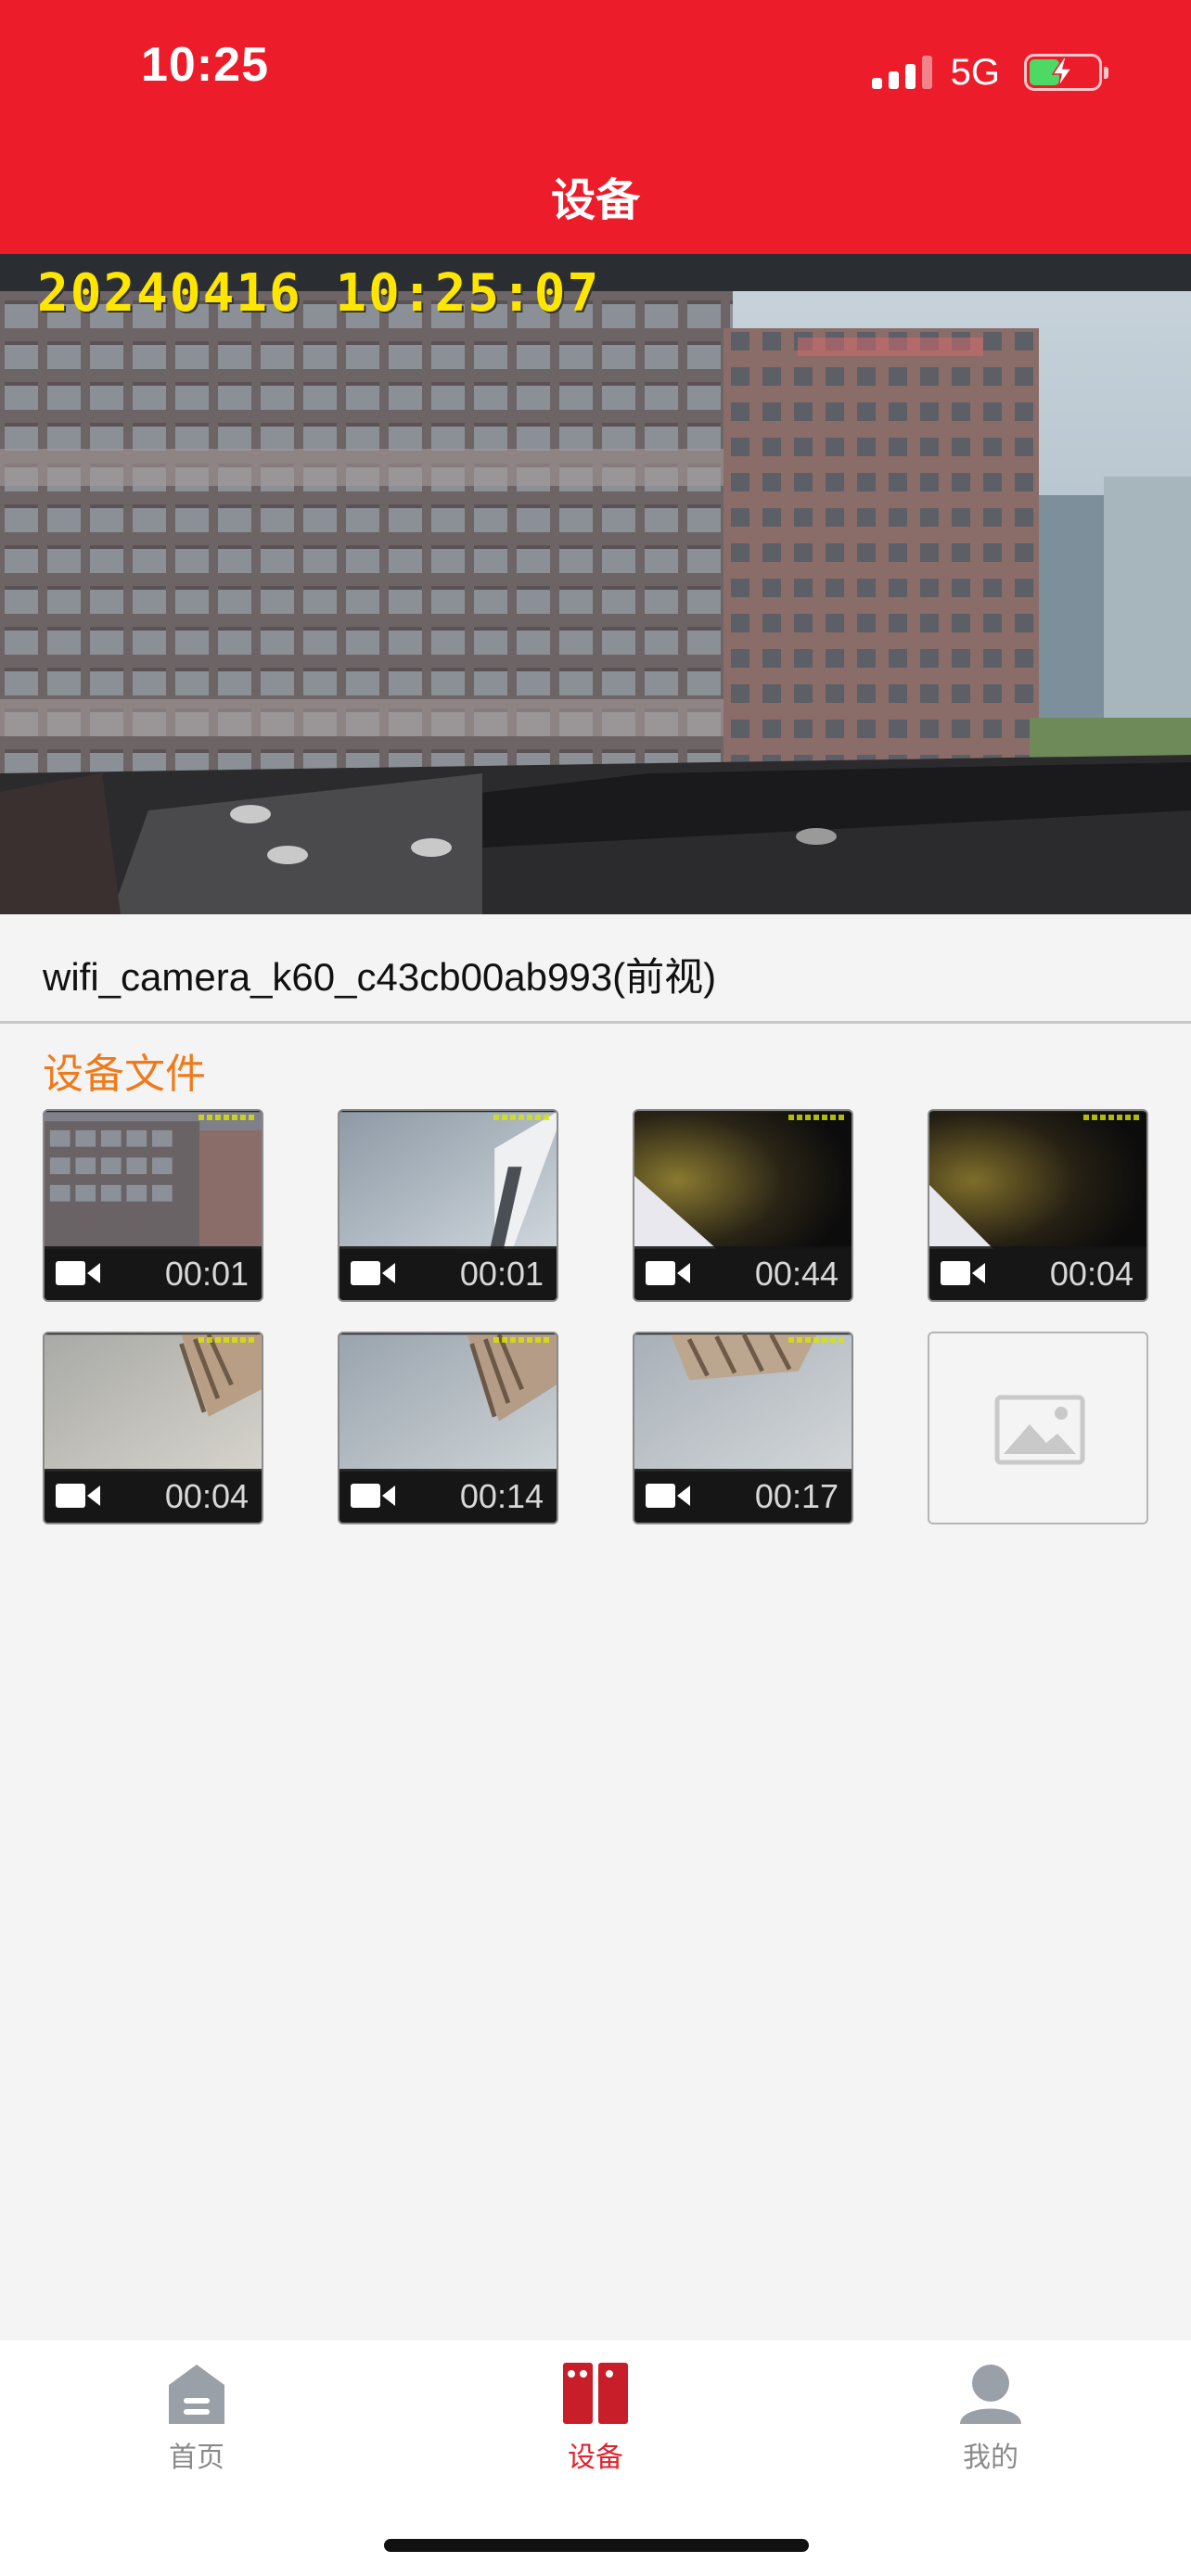  I want to click on tab-mine: 我的, so click(990, 2419).